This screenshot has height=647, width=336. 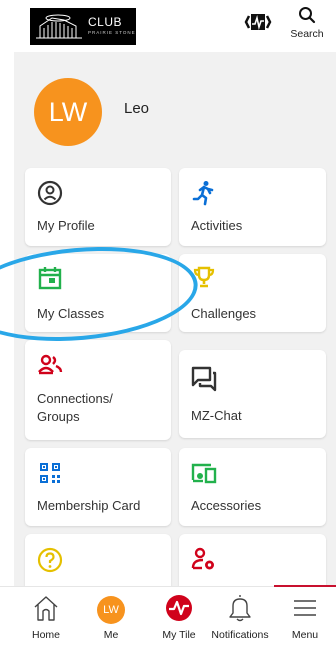 What do you see at coordinates (240, 635) in the screenshot?
I see `nav-label: Notifications` at bounding box center [240, 635].